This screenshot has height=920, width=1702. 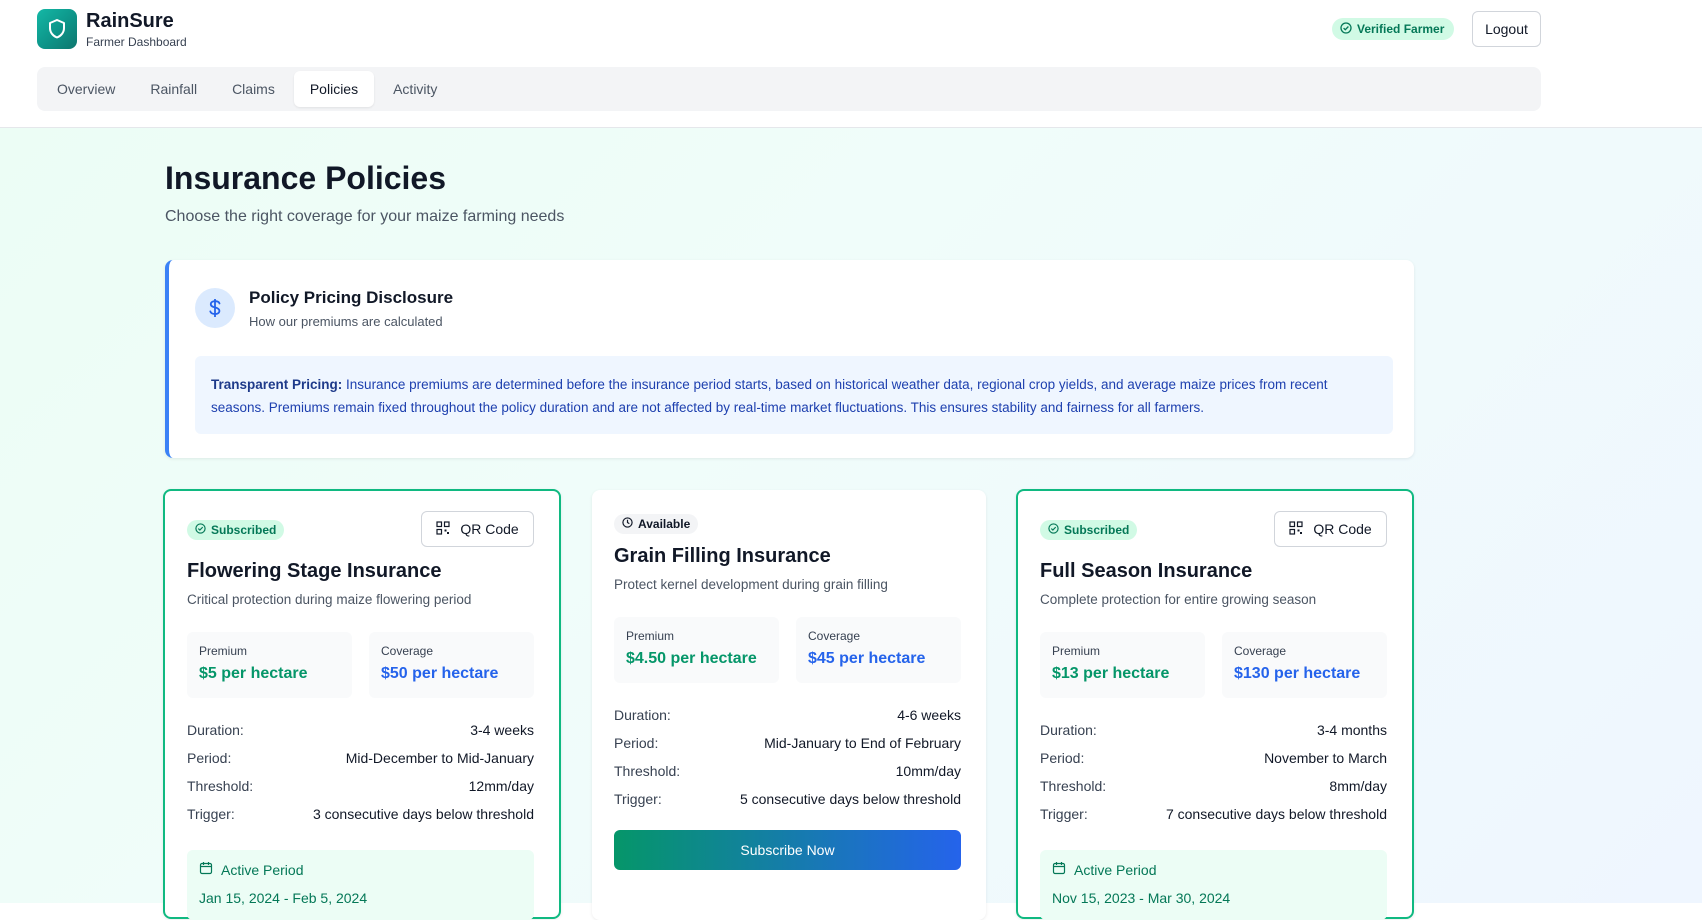 I want to click on coverage-value: $130 per hectare, so click(x=1297, y=673).